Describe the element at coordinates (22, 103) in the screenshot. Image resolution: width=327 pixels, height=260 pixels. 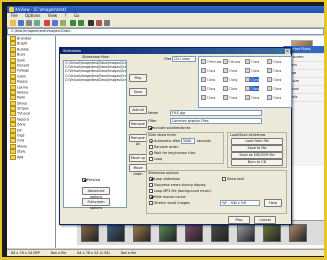
I see `tree-item-label: Shoes` at that location.